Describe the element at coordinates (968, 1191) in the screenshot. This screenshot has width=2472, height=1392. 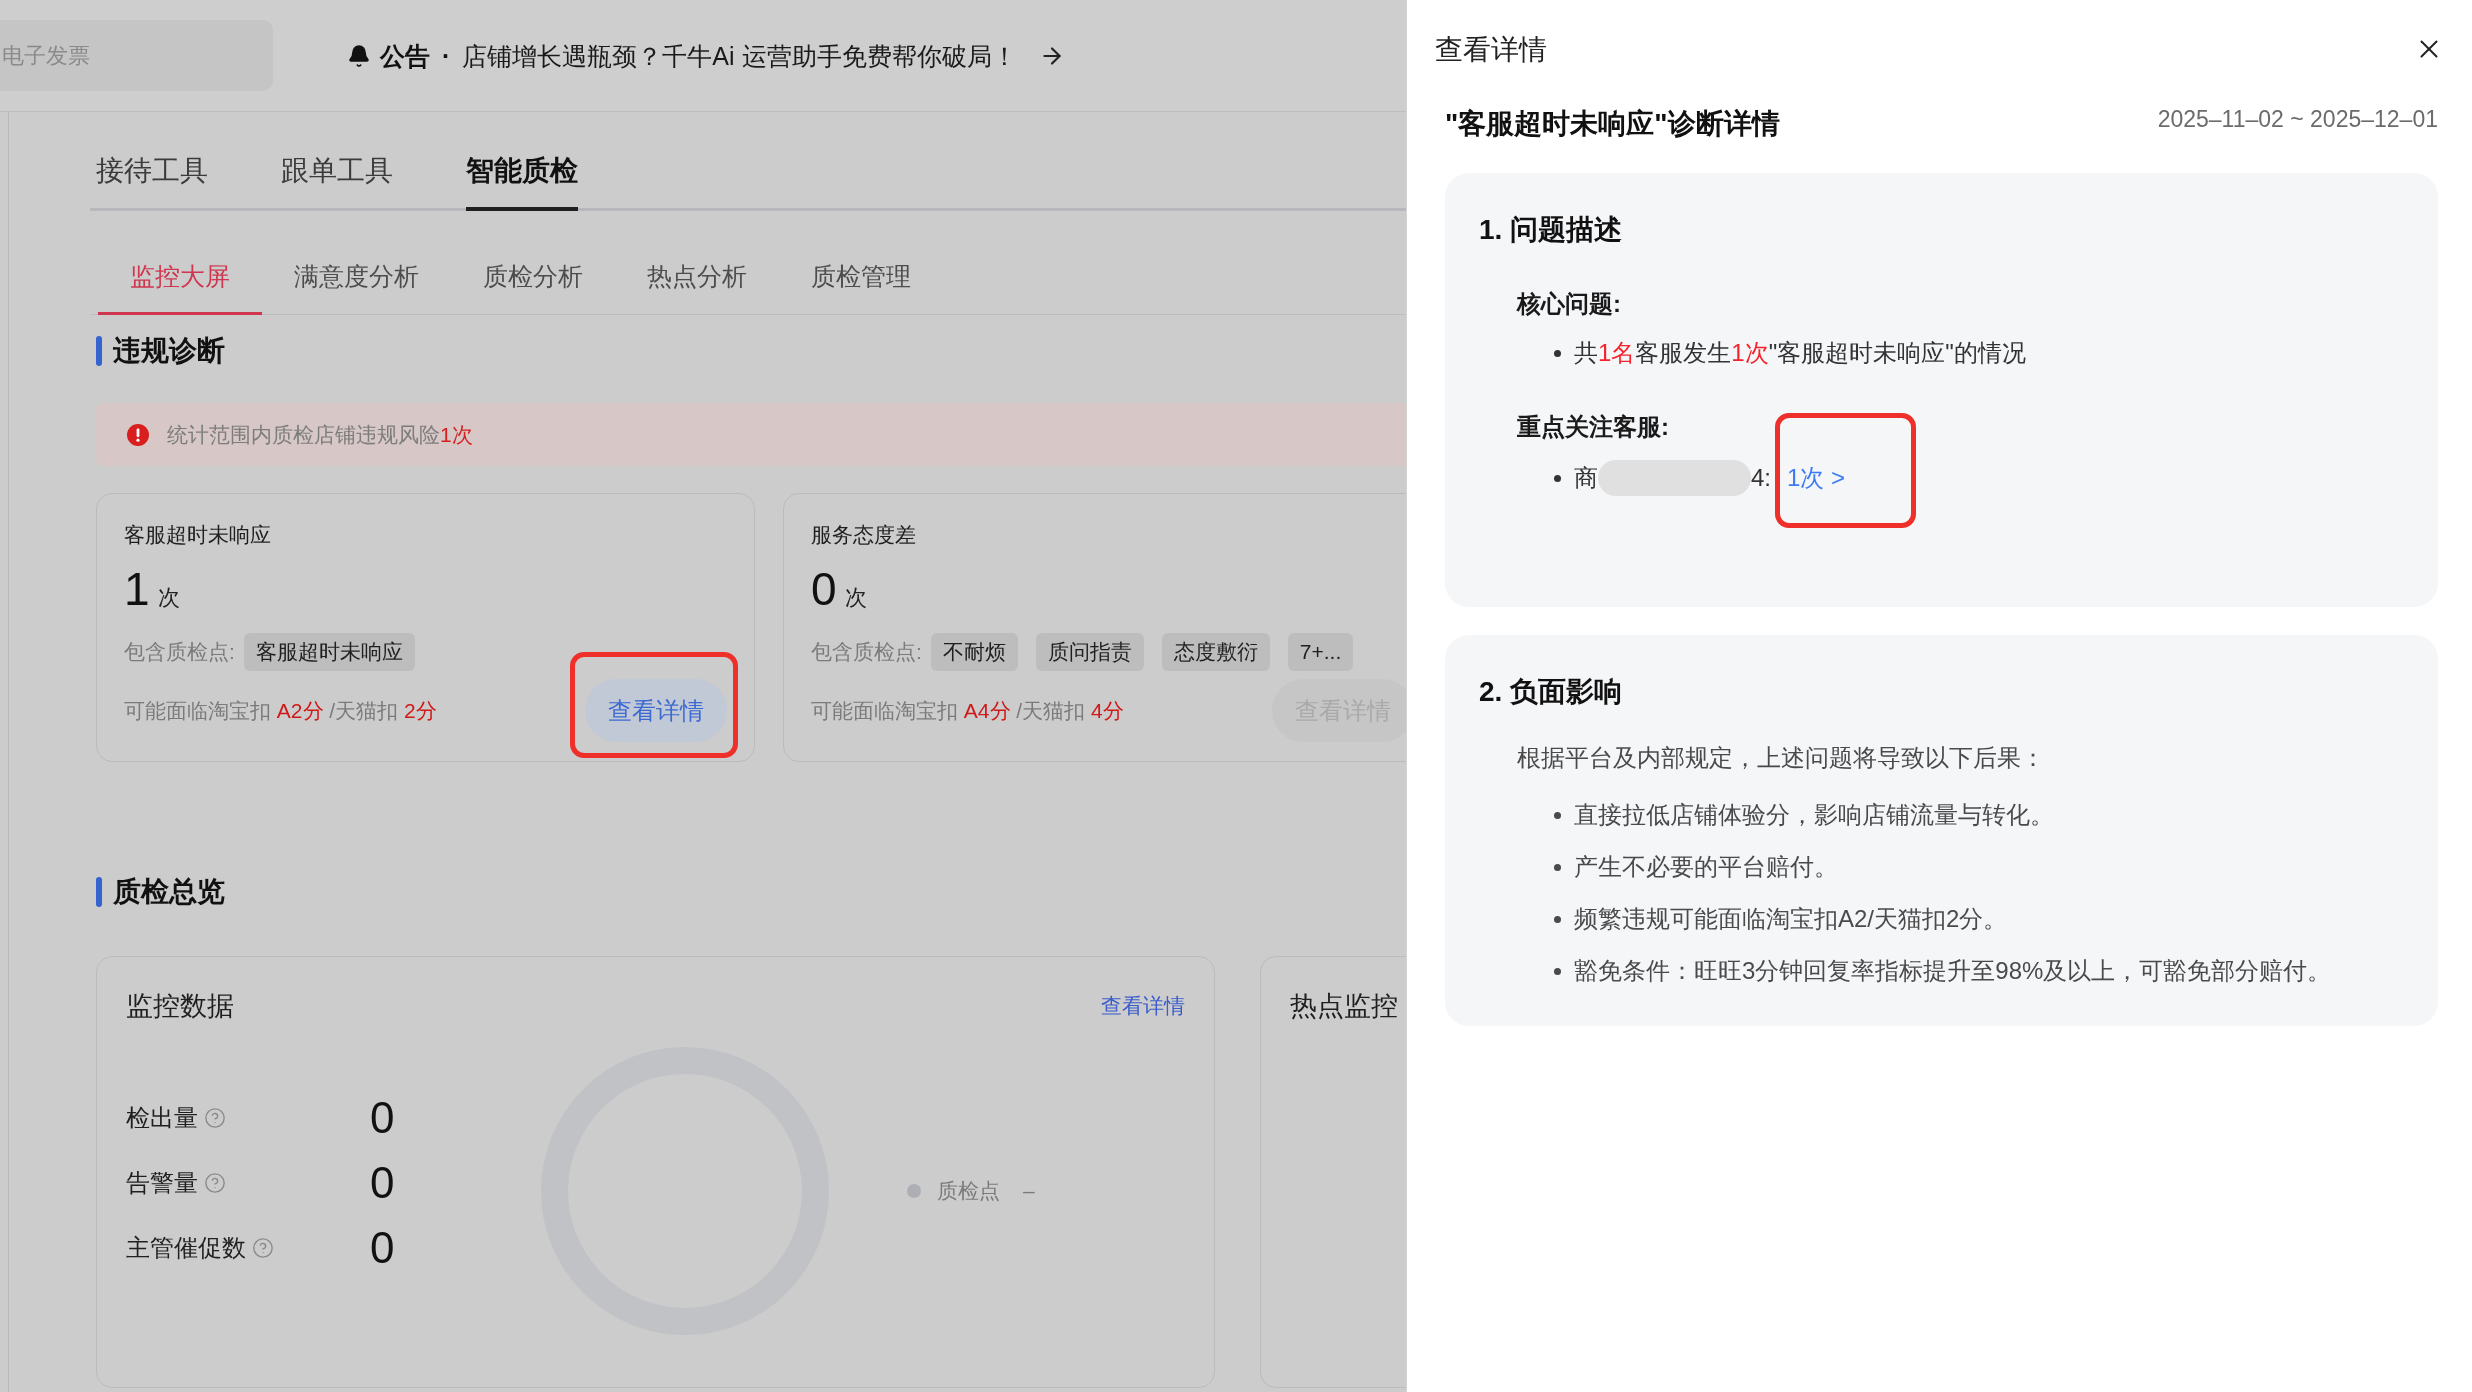
I see `legend-label: 质检点` at that location.